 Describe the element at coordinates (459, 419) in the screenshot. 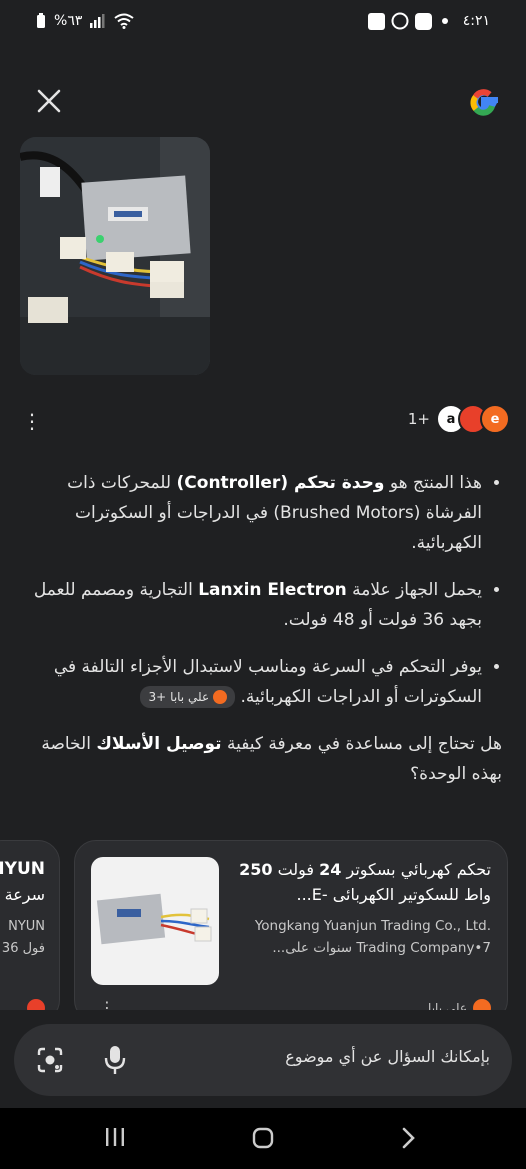

I see `sources-row: 1+ a e` at that location.